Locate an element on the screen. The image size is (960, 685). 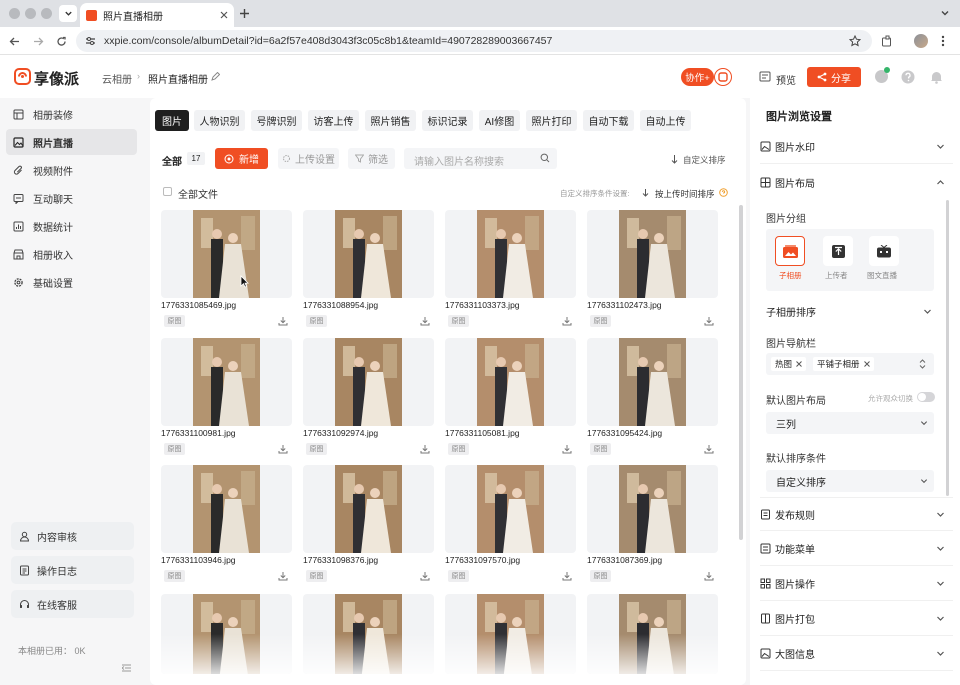
all-filter: 全部 is located at coordinates (172, 160).